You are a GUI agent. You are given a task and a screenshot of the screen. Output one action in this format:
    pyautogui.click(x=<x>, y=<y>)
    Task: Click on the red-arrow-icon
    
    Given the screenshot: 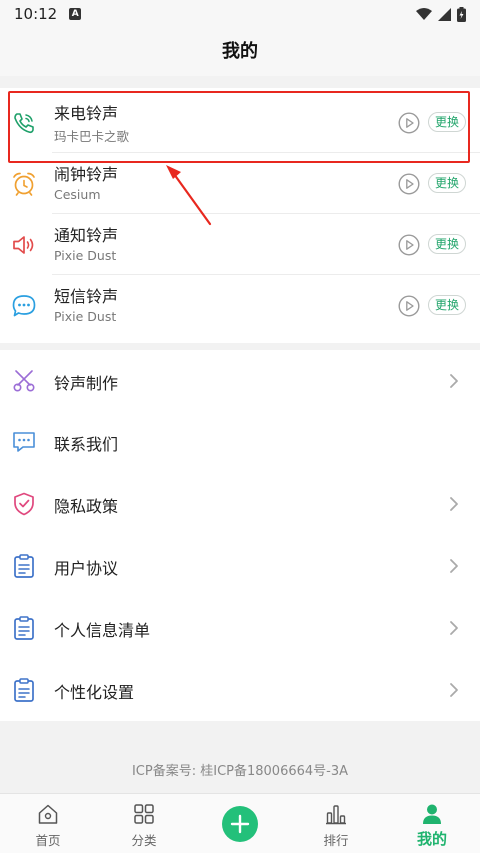 What is the action you would take?
    pyautogui.click(x=189, y=195)
    